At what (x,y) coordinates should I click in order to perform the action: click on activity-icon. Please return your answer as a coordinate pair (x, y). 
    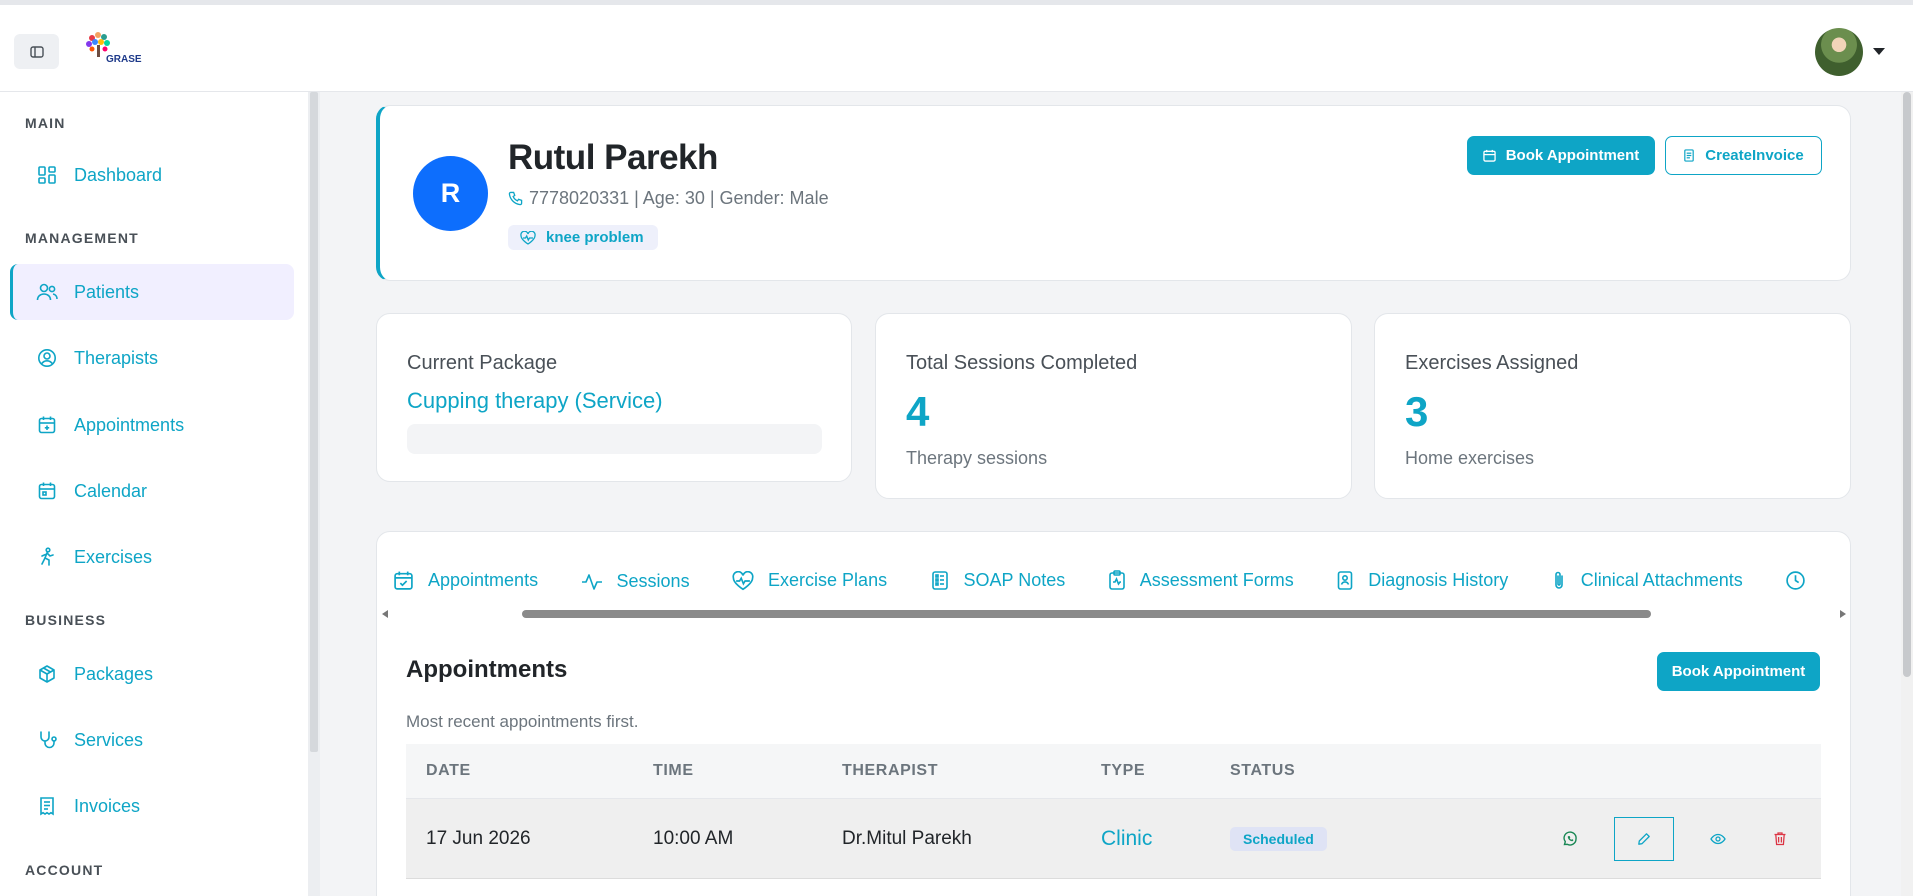
    Looking at the image, I should click on (592, 582).